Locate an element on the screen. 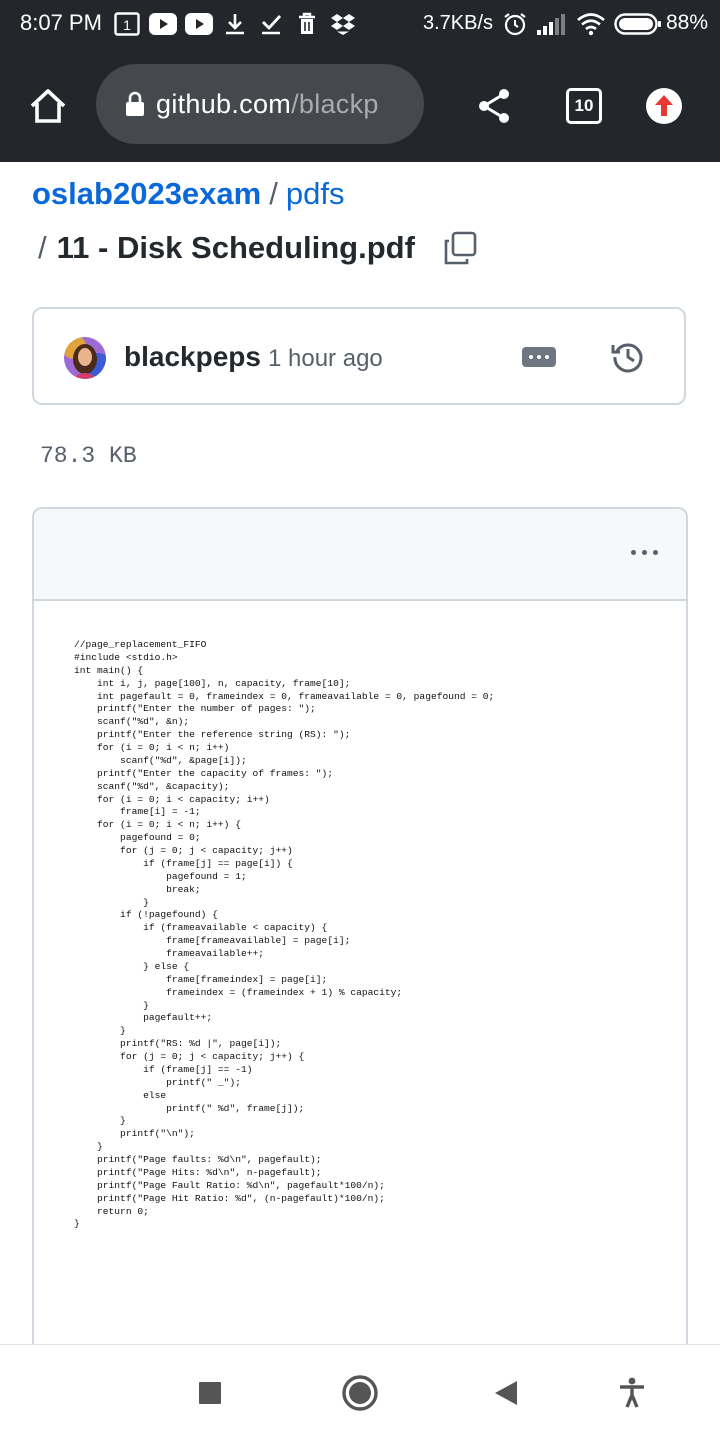 The width and height of the screenshot is (720, 1441). share-icon is located at coordinates (494, 106).